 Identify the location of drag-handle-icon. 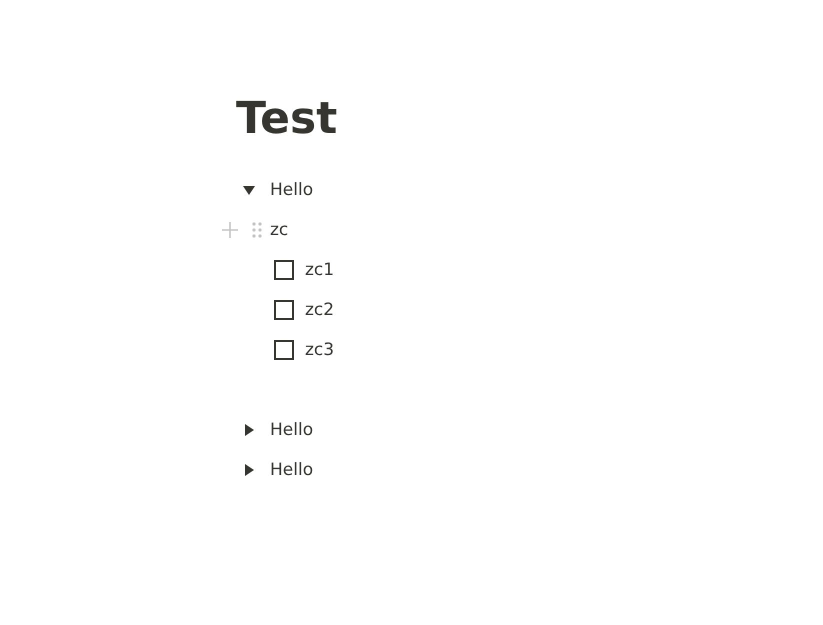
(257, 230).